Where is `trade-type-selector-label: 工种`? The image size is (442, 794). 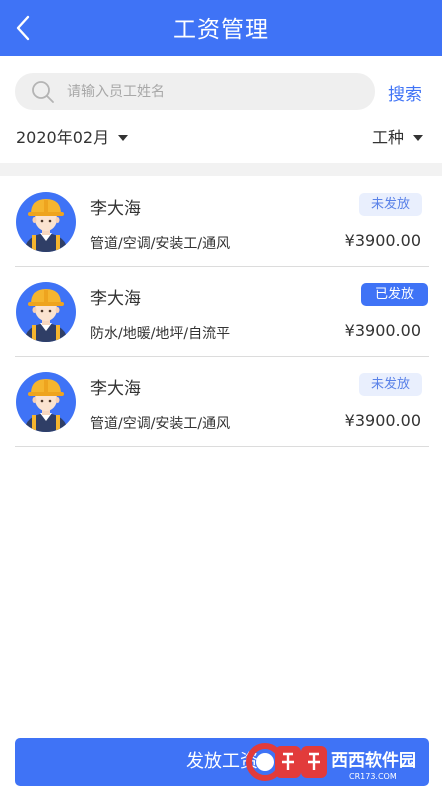
trade-type-selector-label: 工种 is located at coordinates (387, 137).